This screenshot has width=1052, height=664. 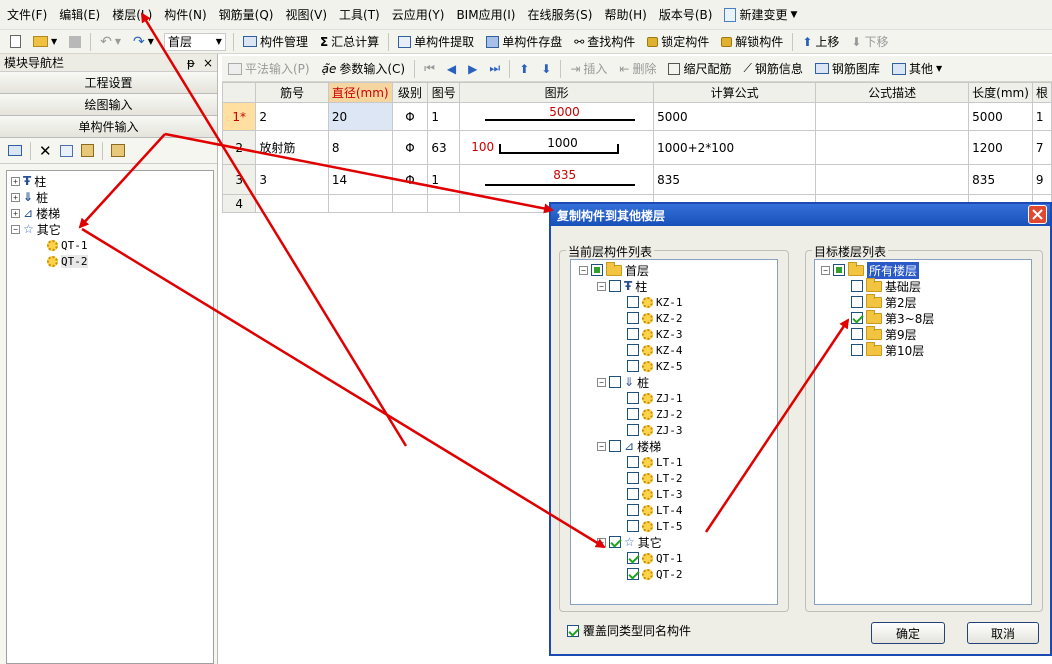 What do you see at coordinates (1037, 214) in the screenshot?
I see `close-button` at bounding box center [1037, 214].